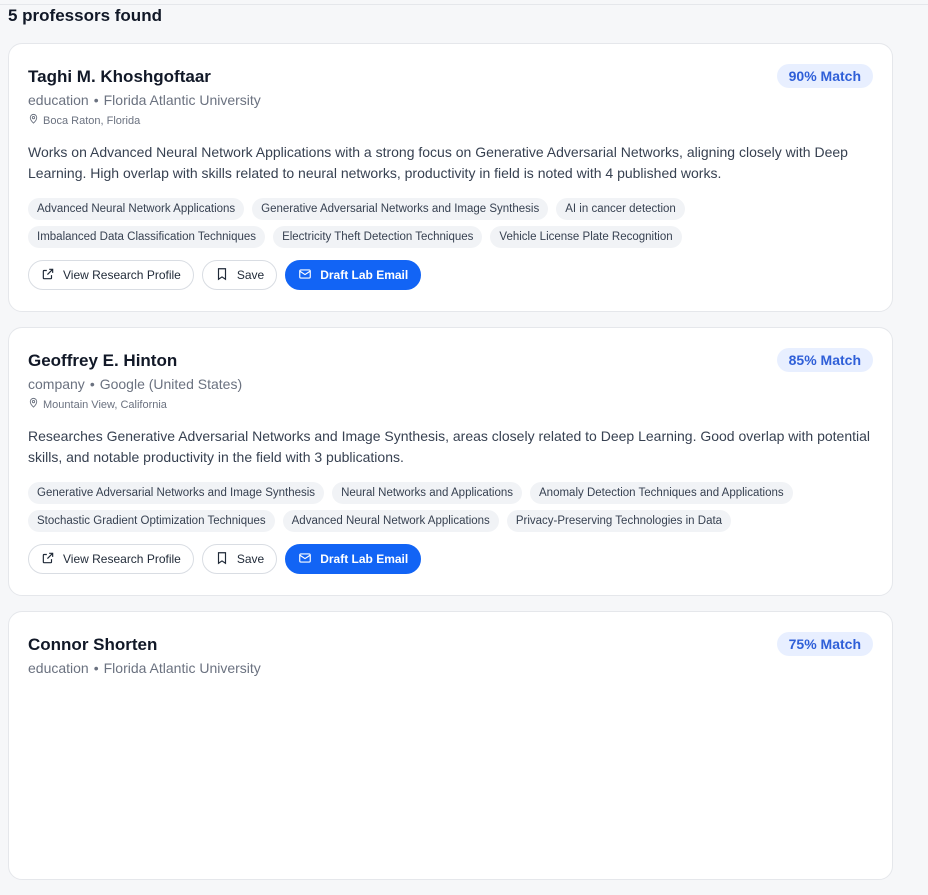 This screenshot has height=895, width=928. What do you see at coordinates (85, 15) in the screenshot?
I see `results-count: 5 professors found` at bounding box center [85, 15].